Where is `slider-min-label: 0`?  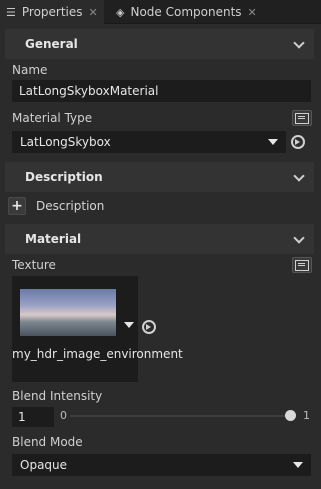
slider-min-label: 0 is located at coordinates (63, 415).